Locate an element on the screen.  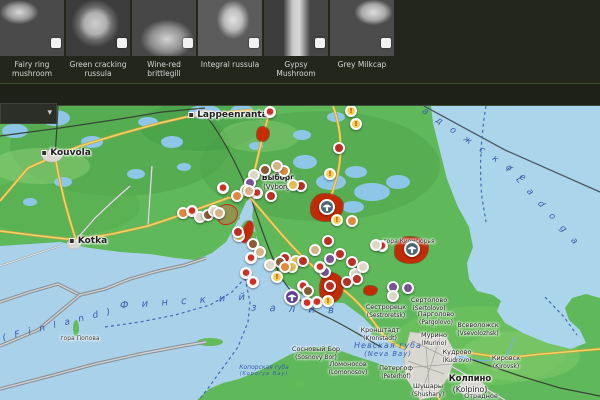
species-label: Gypsy Mushroom is located at coordinates (296, 69).